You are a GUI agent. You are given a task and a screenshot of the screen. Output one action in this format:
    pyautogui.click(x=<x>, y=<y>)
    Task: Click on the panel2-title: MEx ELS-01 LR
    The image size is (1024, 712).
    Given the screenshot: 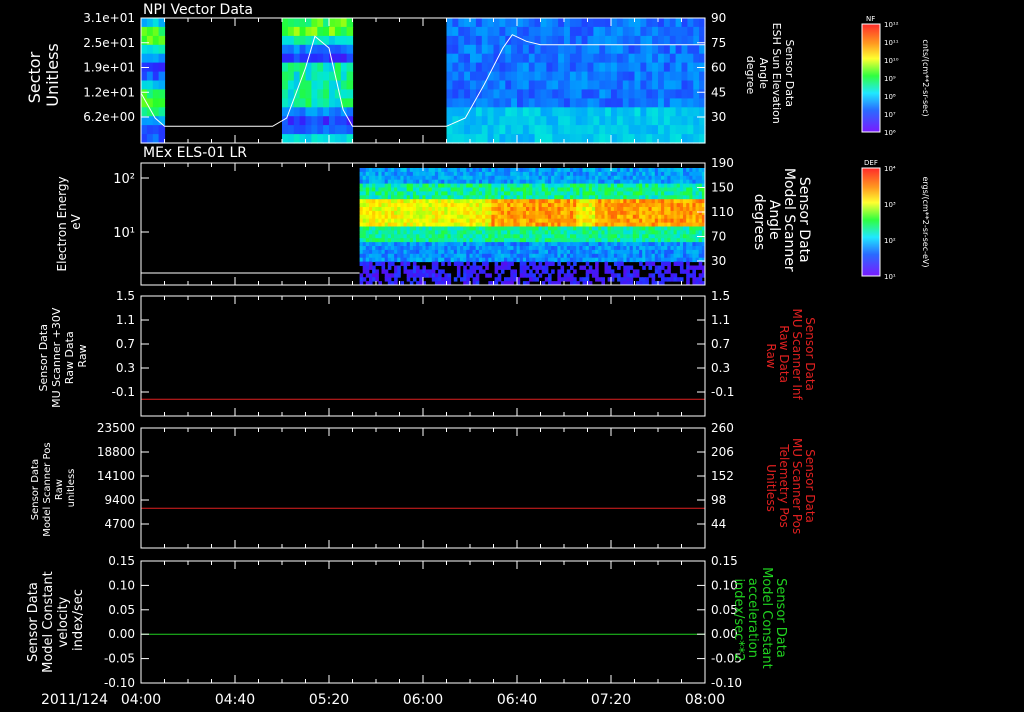 What is the action you would take?
    pyautogui.click(x=195, y=153)
    